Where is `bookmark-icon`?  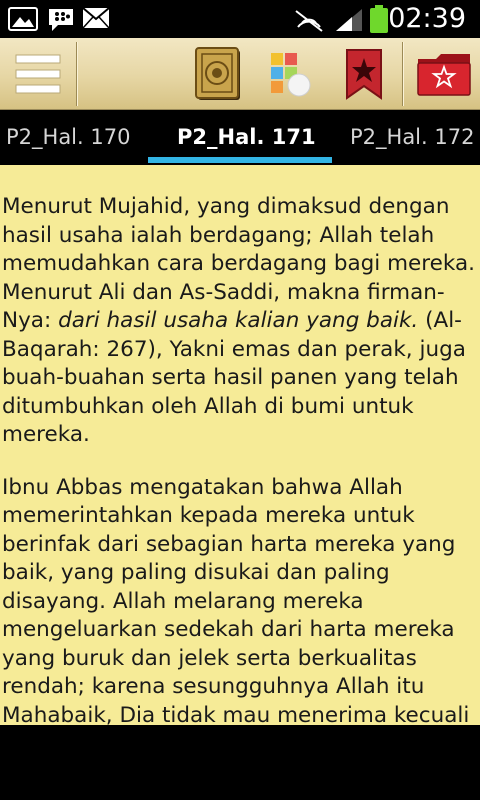
bookmark-icon is located at coordinates (364, 74).